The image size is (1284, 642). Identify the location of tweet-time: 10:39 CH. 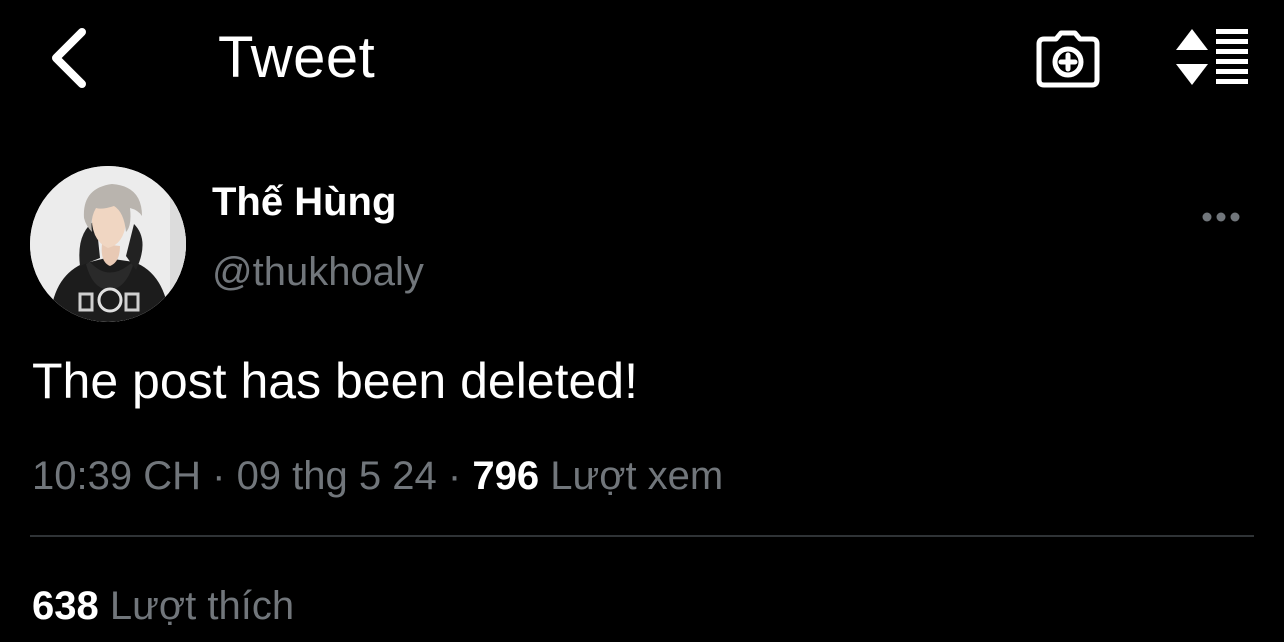
(116, 476).